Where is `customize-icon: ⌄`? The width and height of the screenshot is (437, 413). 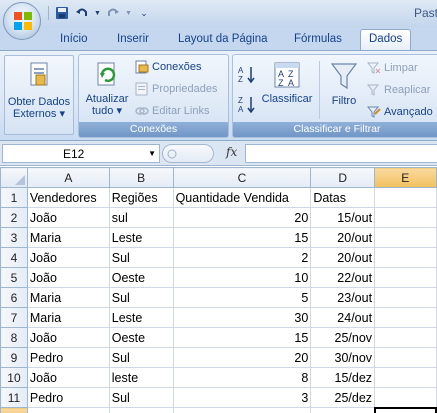
customize-icon: ⌄ is located at coordinates (144, 13).